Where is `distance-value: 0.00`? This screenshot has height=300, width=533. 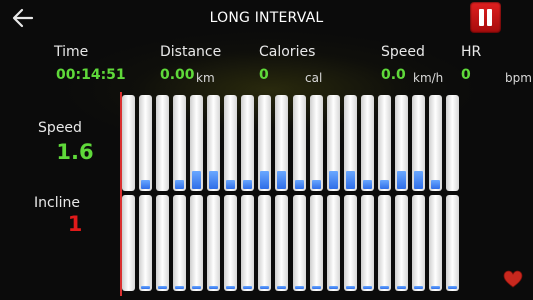
distance-value: 0.00 is located at coordinates (177, 75).